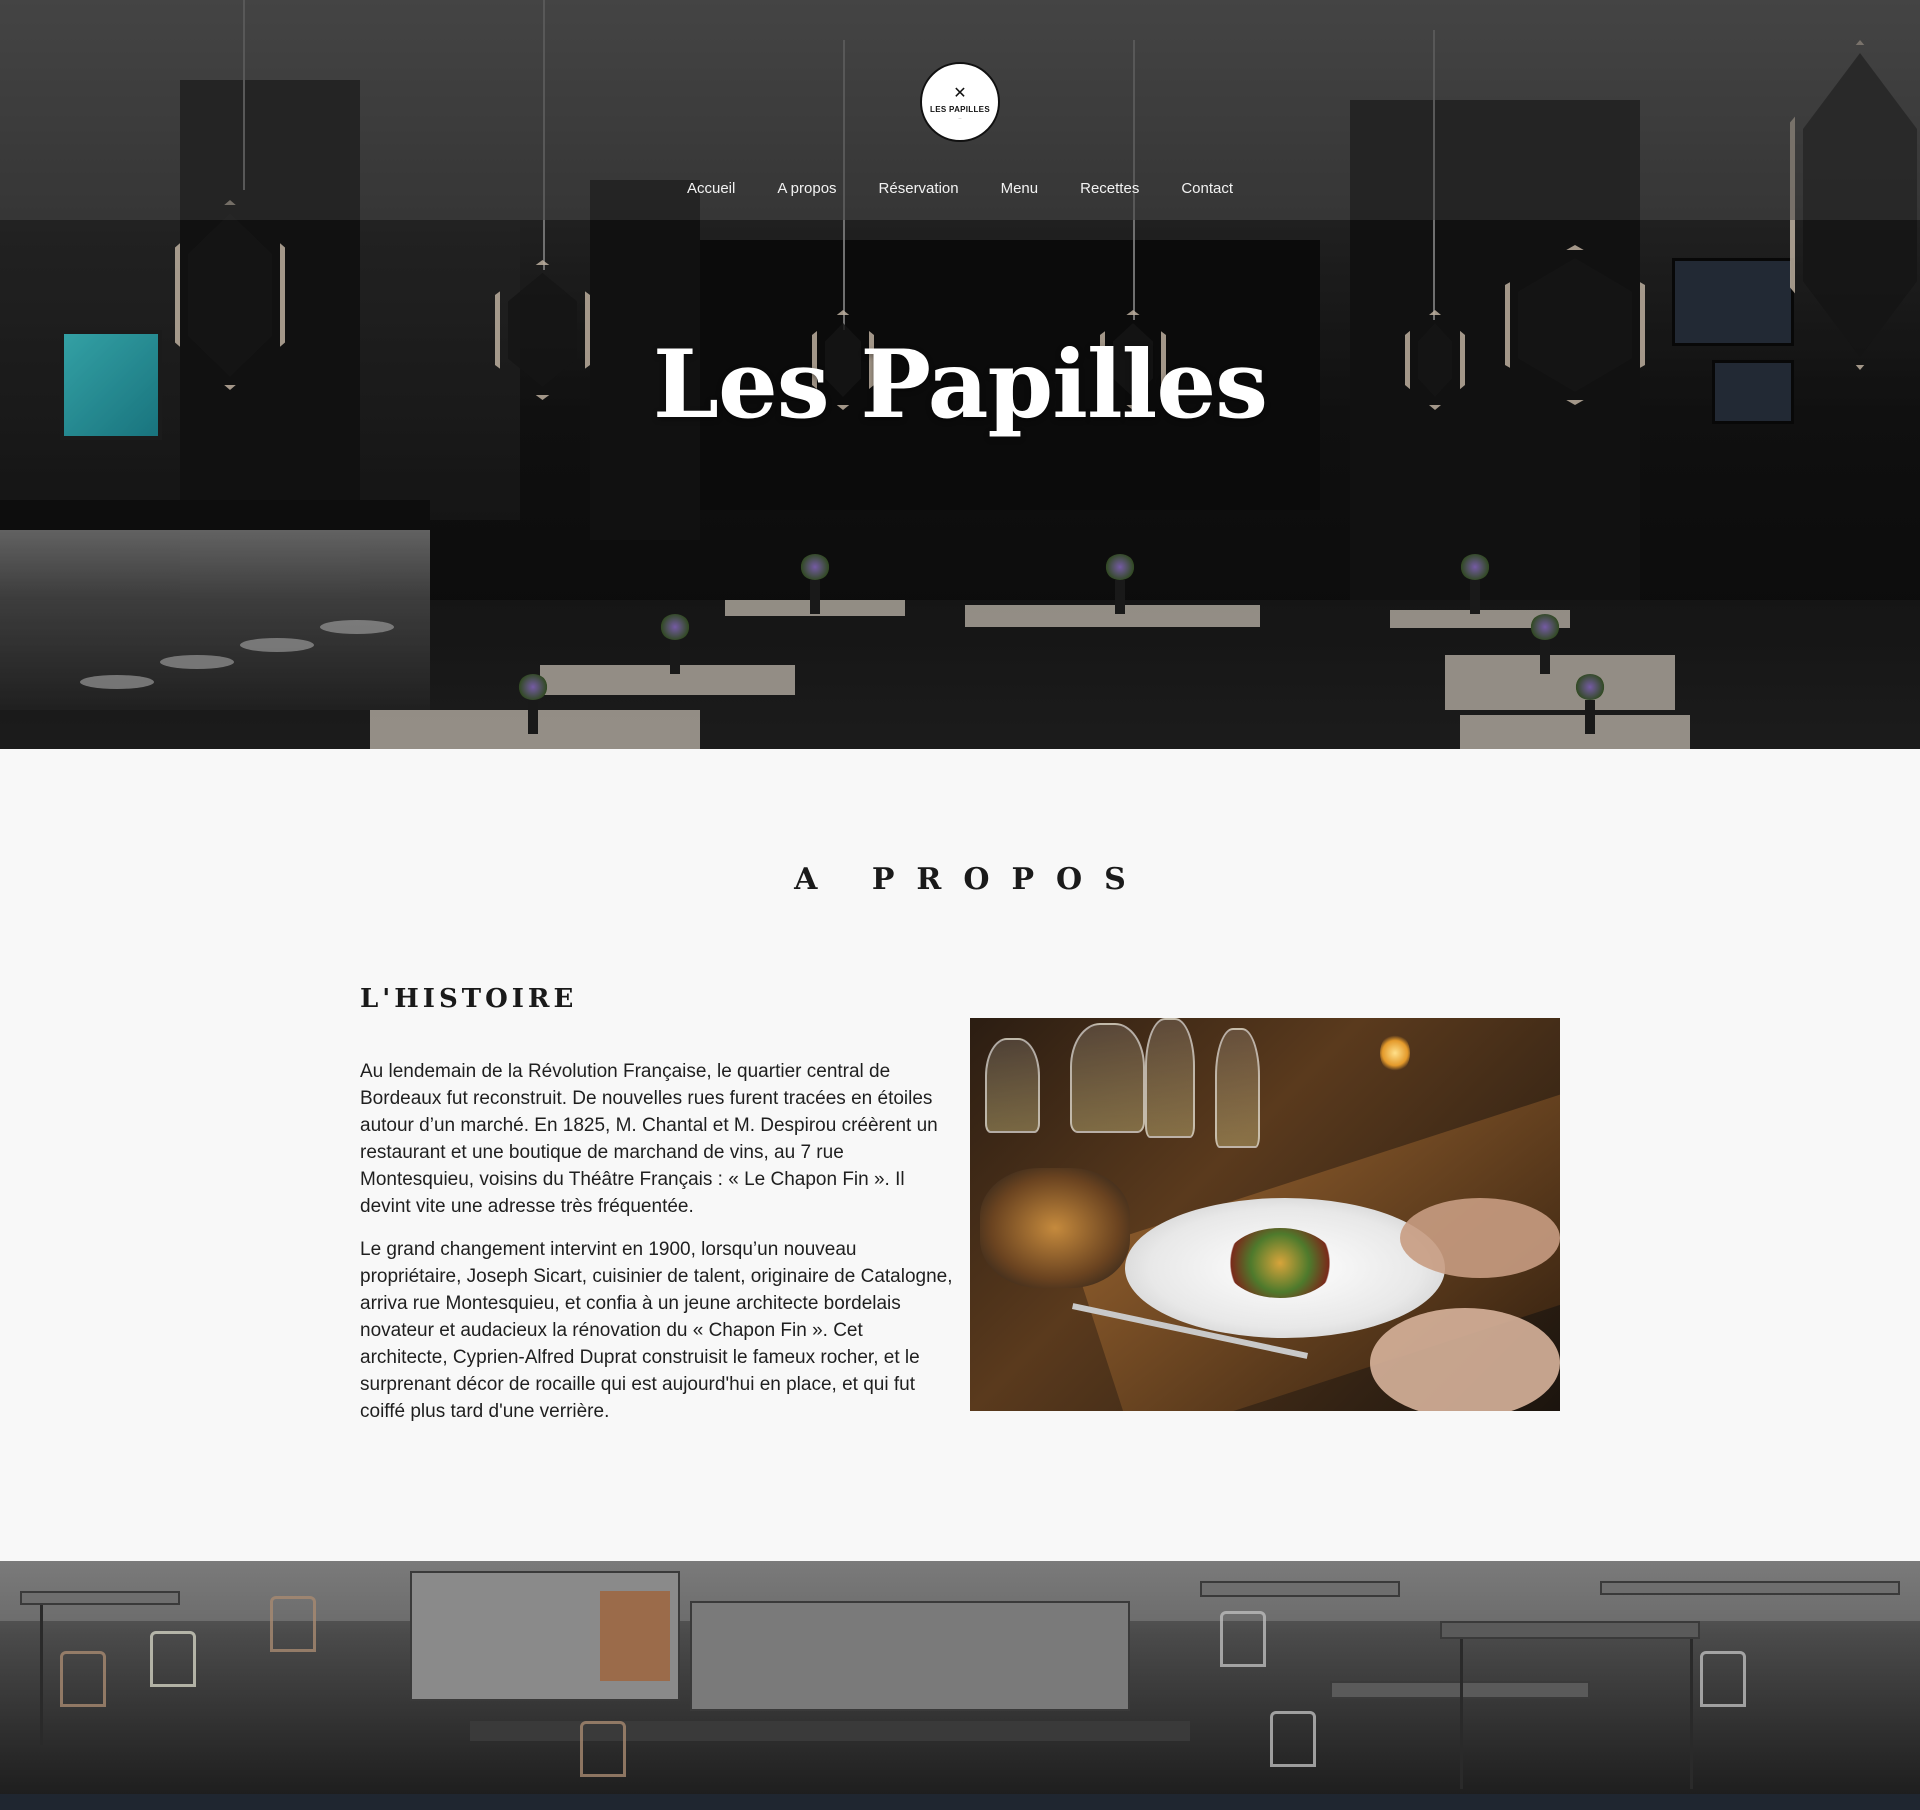 The width and height of the screenshot is (1920, 1810). I want to click on dish-photo-candle, so click(1395, 1053).